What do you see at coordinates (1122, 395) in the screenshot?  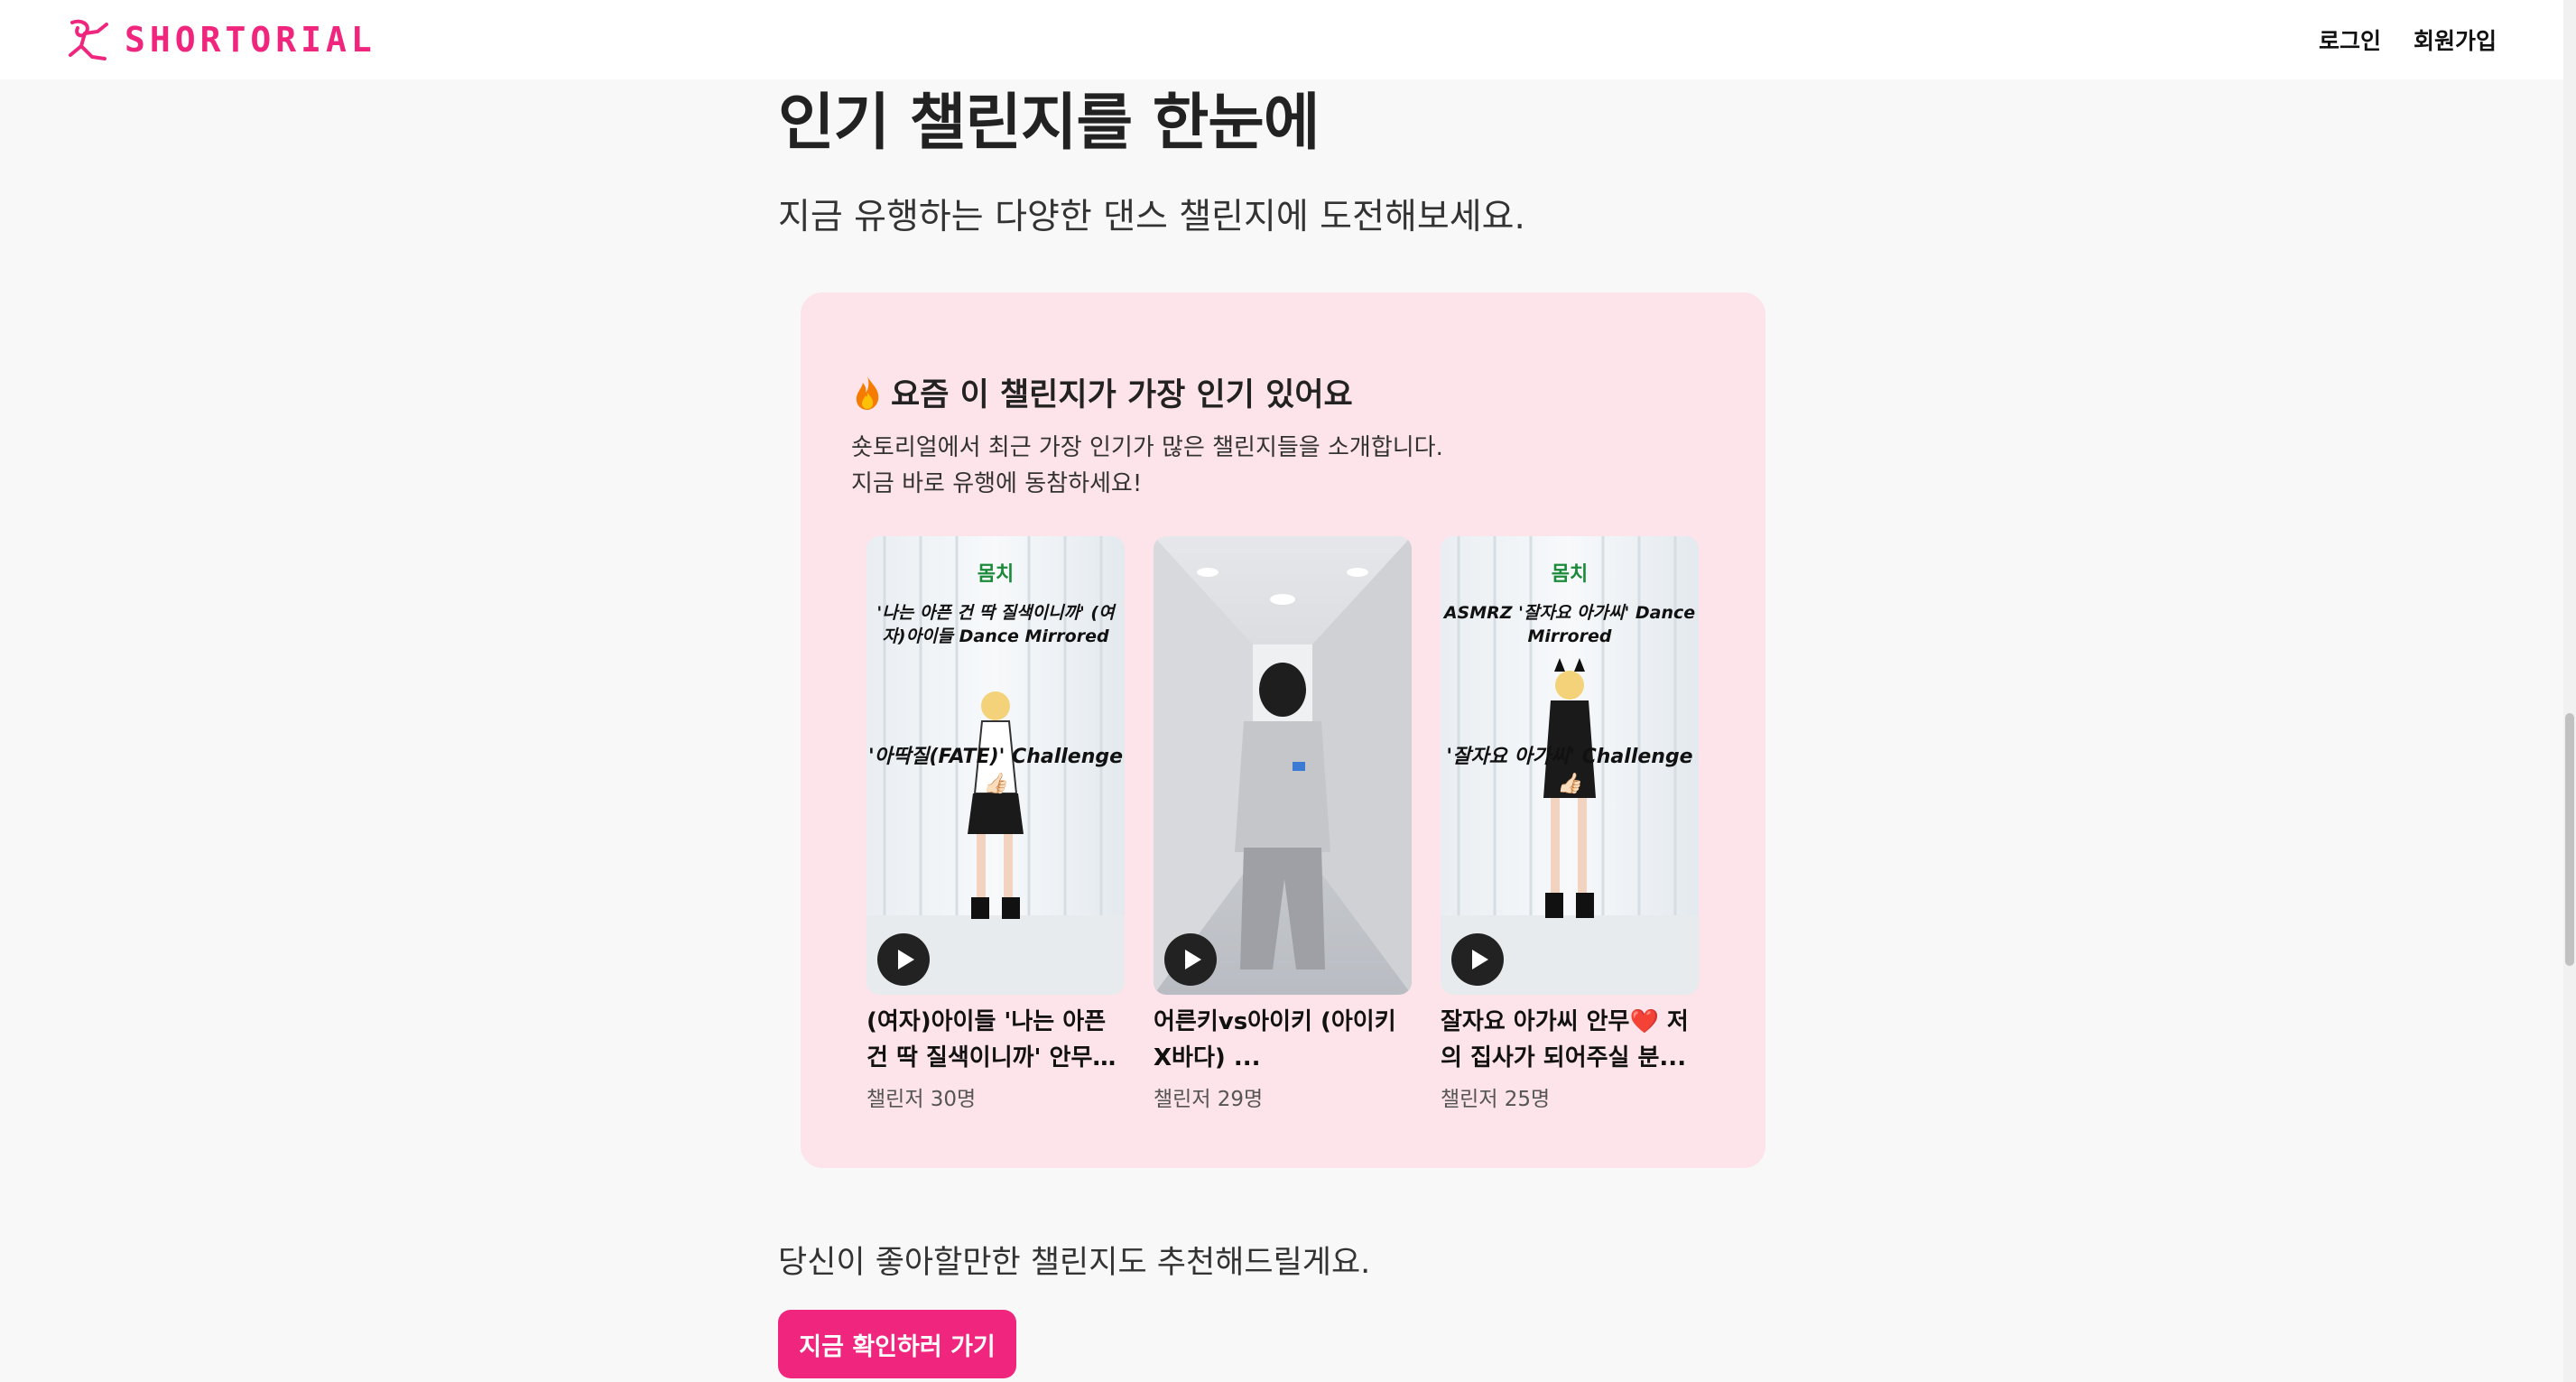 I see `popular-title-text: 요즘 이 챌린지가 가장 인기 있어요` at bounding box center [1122, 395].